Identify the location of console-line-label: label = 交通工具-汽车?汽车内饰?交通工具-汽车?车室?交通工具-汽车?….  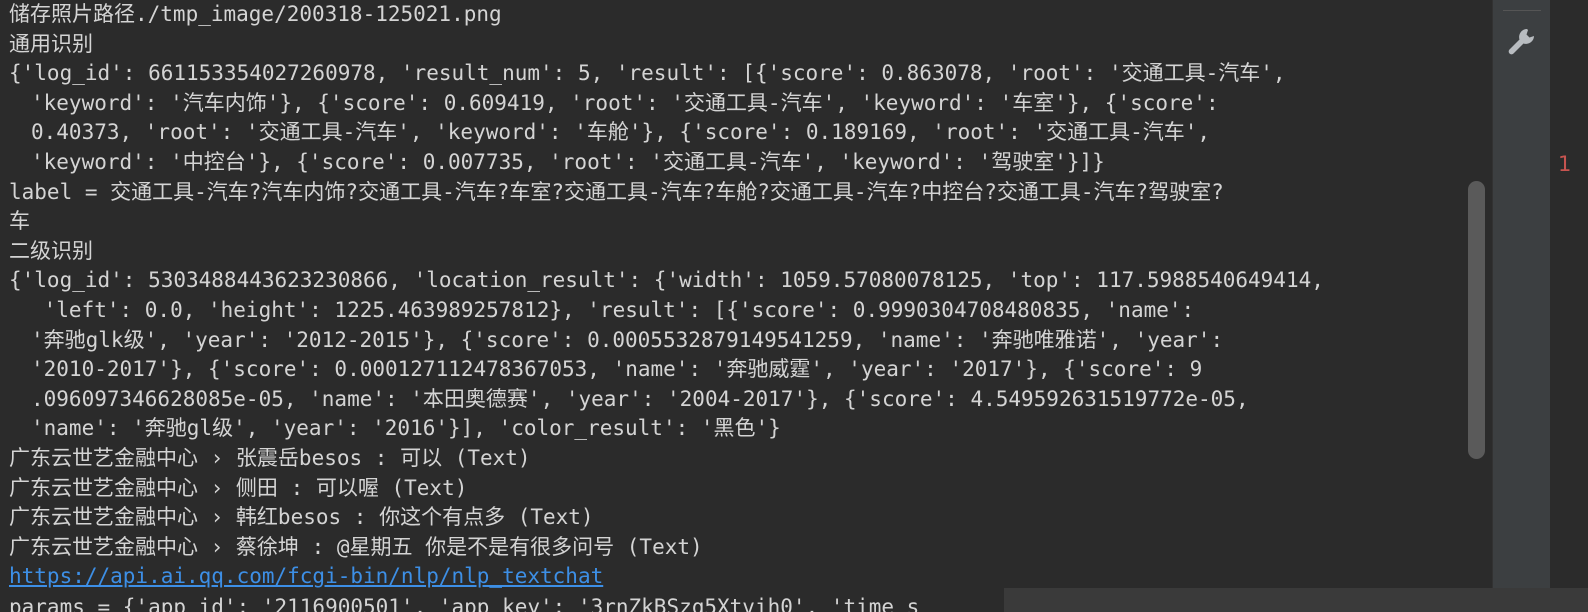
(616, 191).